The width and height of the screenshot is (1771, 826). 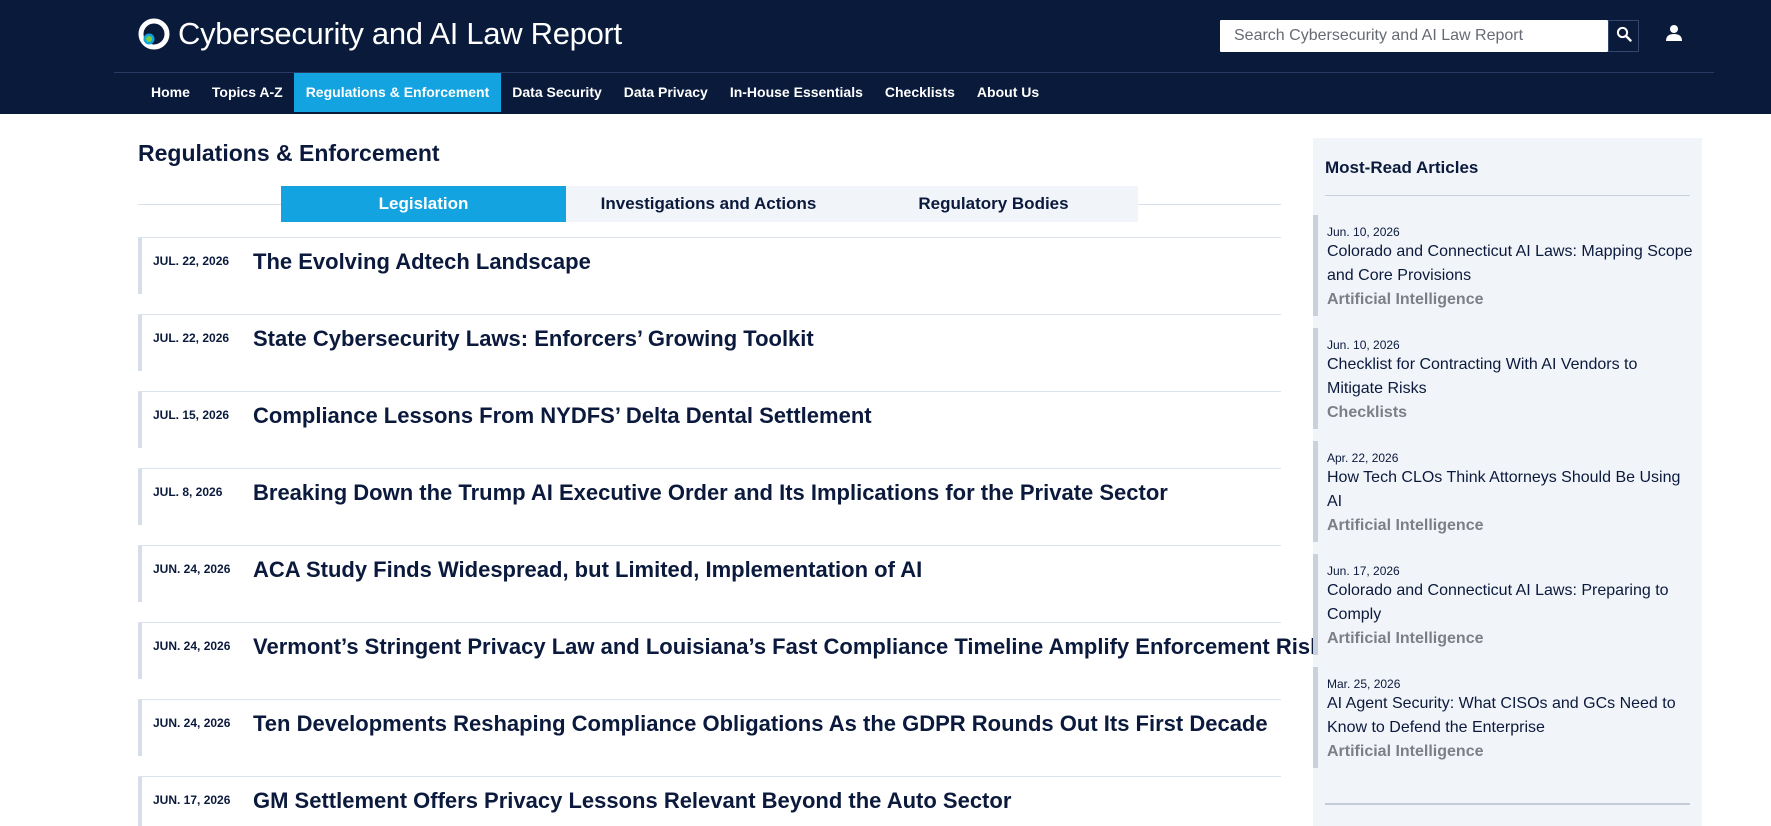 I want to click on article-date: JUN. 17, 2026, so click(x=192, y=800).